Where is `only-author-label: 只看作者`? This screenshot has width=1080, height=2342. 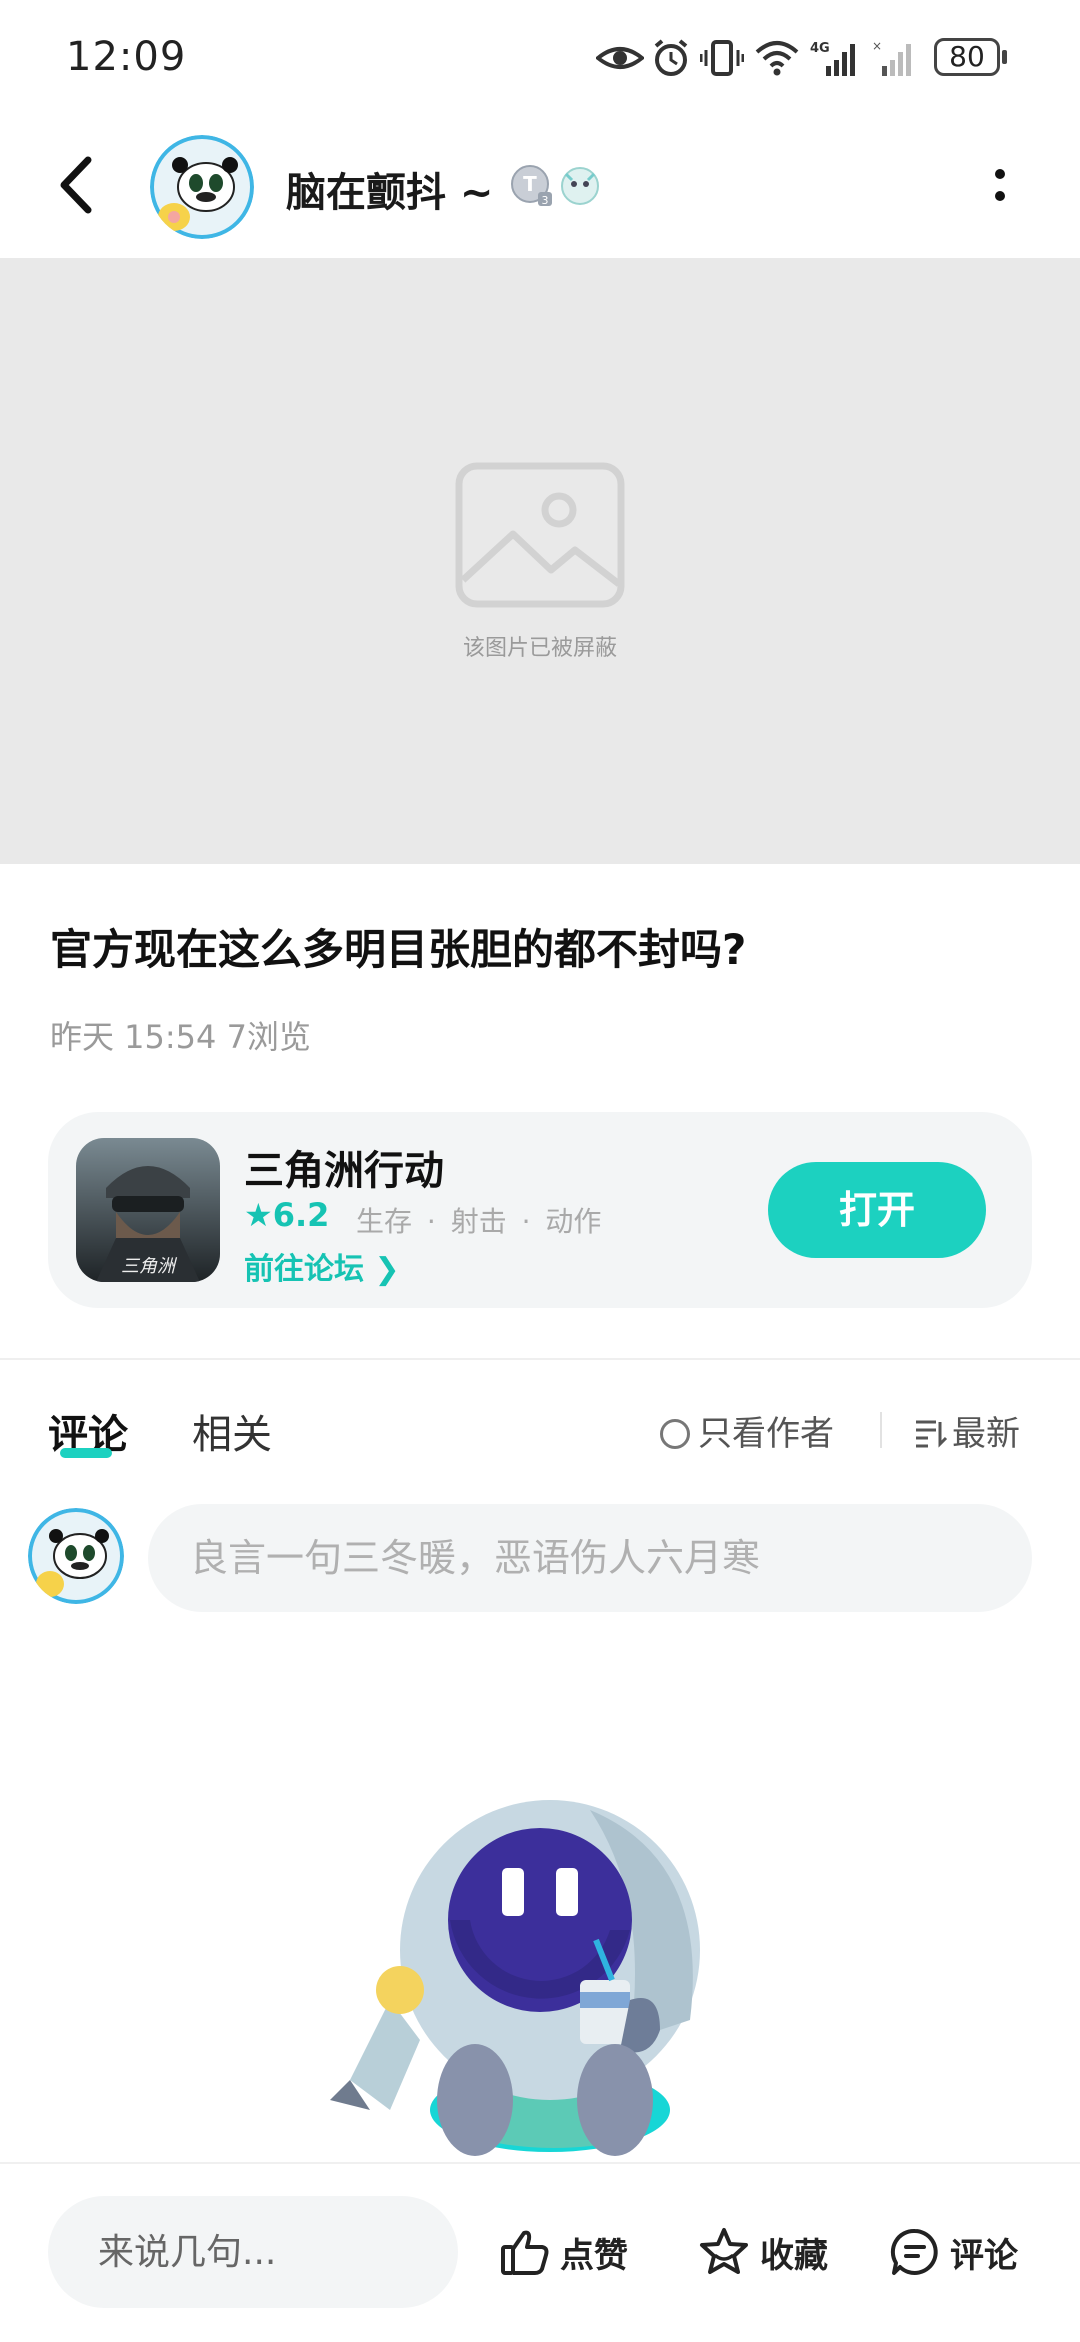
only-author-label: 只看作者 is located at coordinates (766, 1434).